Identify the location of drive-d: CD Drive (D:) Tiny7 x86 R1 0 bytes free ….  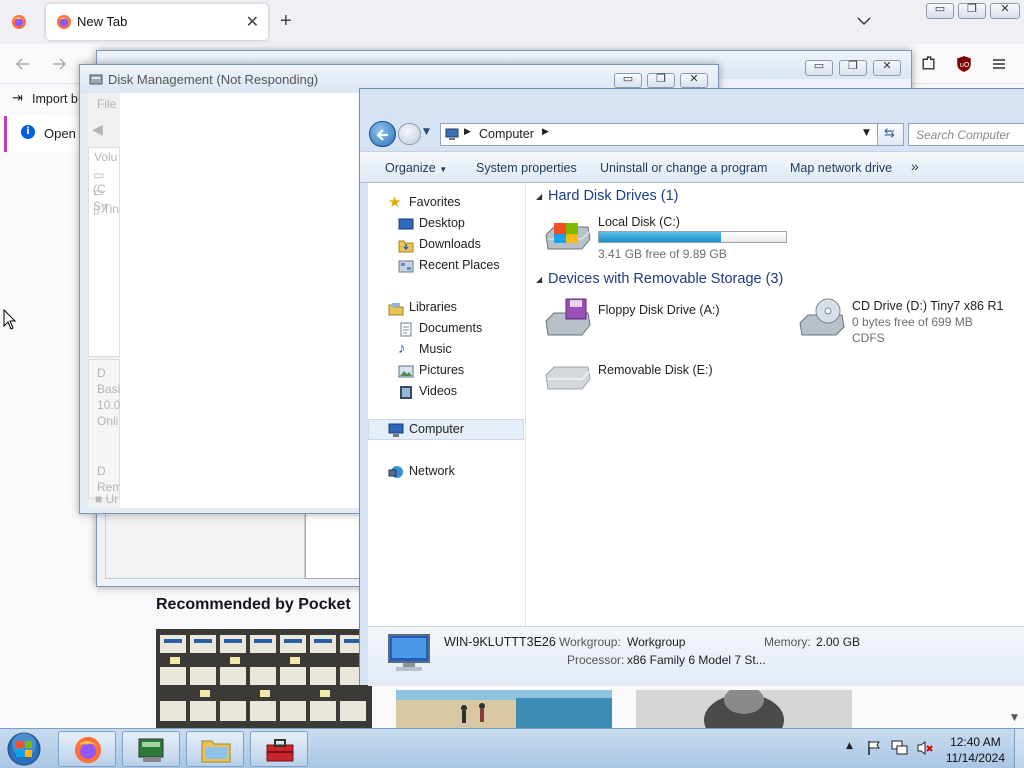
(910, 322).